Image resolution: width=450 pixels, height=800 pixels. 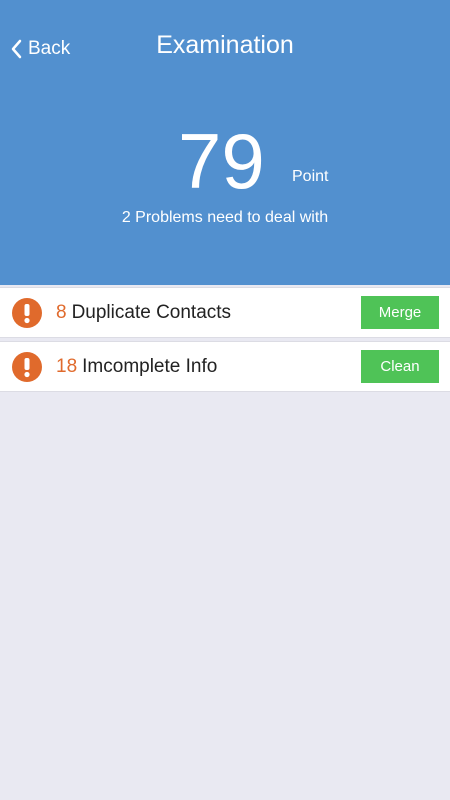 What do you see at coordinates (61, 312) in the screenshot?
I see `problem-count: 8` at bounding box center [61, 312].